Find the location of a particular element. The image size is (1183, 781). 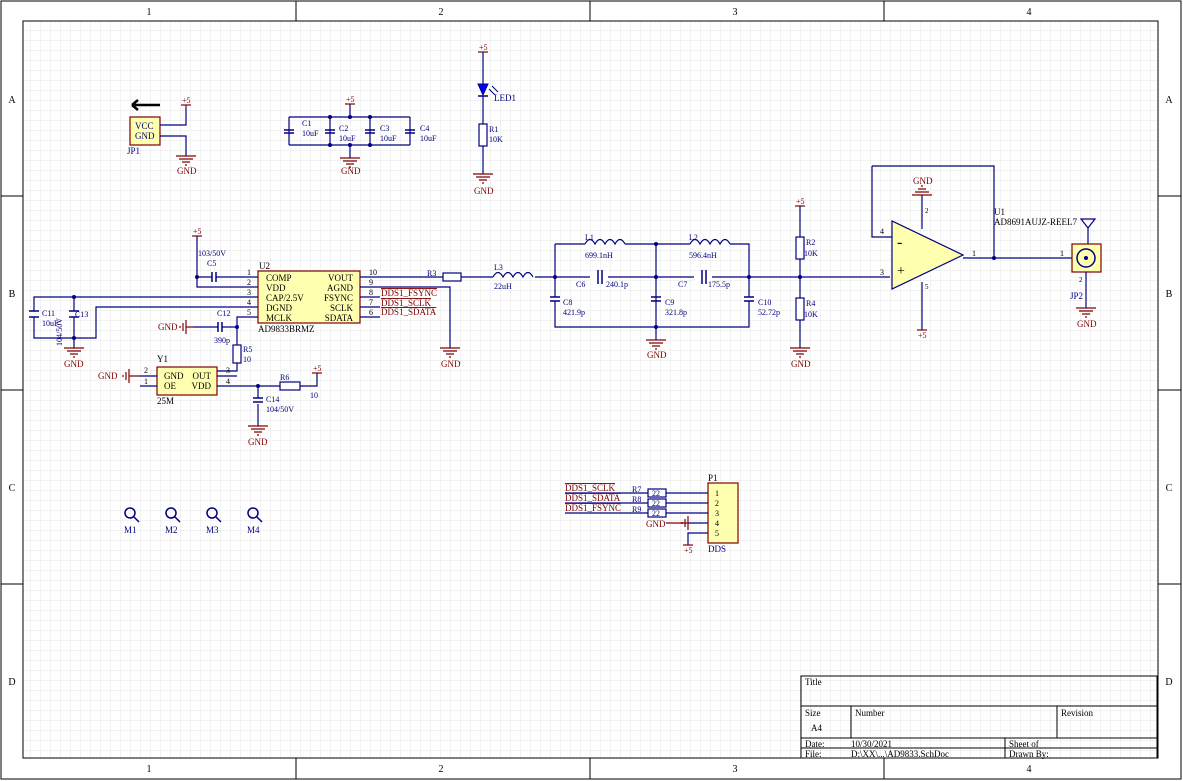

jp2-gnd-label: GND is located at coordinates (1087, 324).